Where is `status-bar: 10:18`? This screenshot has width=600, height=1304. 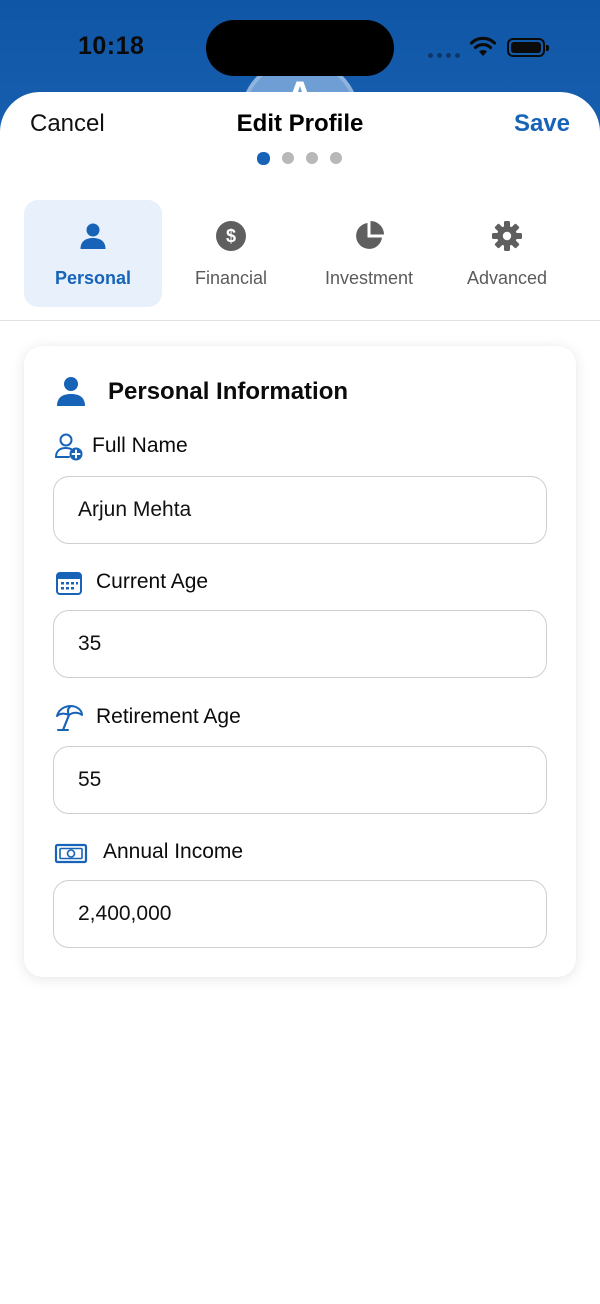 status-bar: 10:18 is located at coordinates (300, 47).